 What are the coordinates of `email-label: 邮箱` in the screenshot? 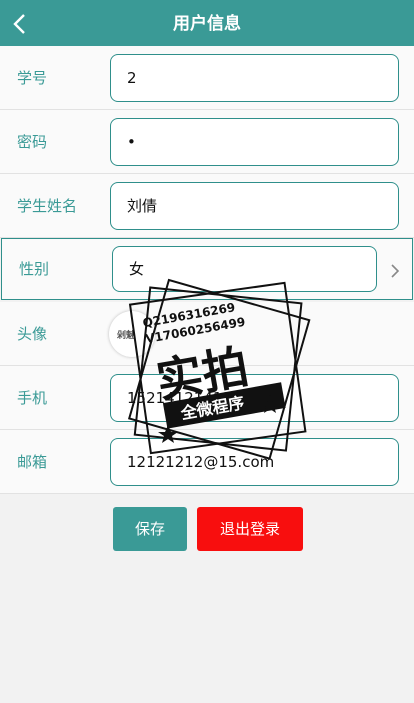 It's located at (32, 462).